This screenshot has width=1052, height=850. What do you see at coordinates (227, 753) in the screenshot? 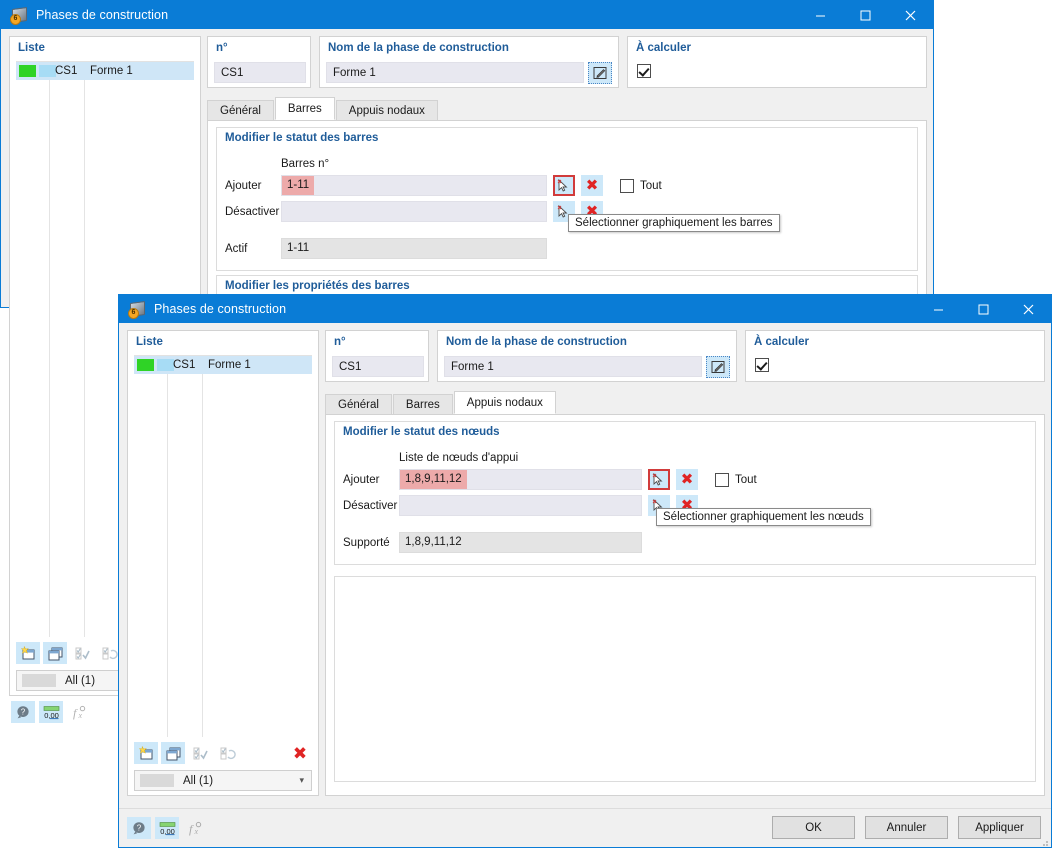
I see `toggle-check-icon` at bounding box center [227, 753].